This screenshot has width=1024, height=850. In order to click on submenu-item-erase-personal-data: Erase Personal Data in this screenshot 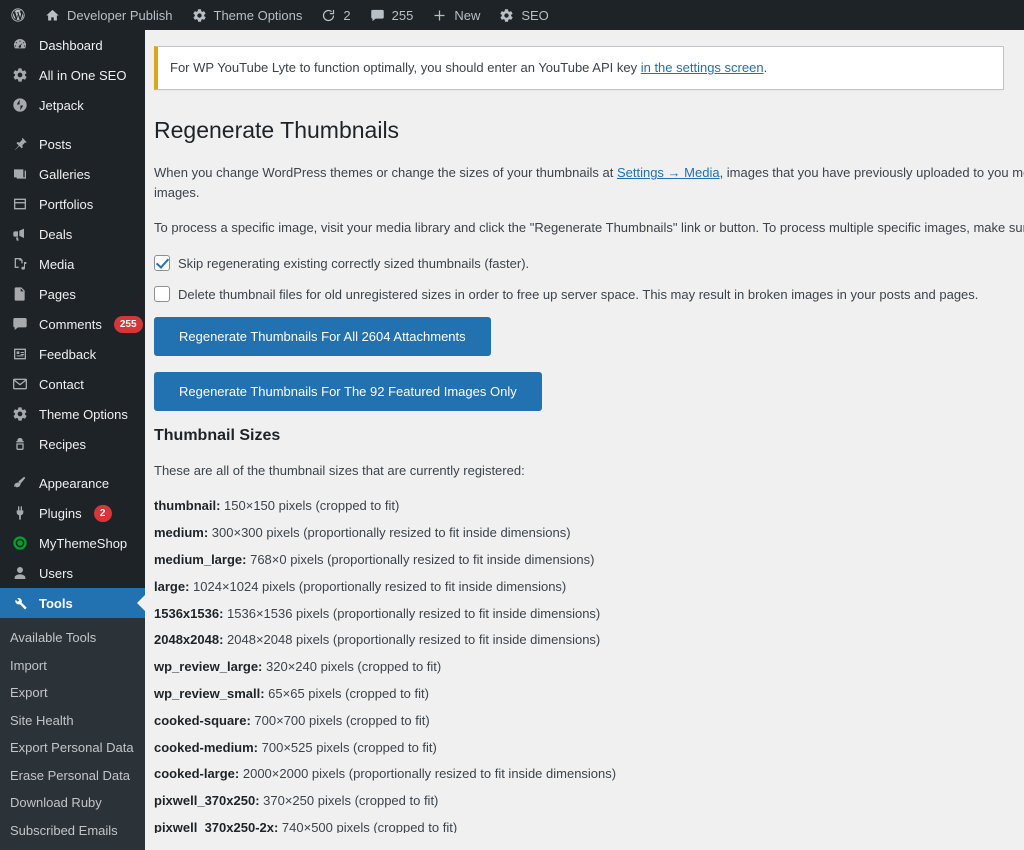, I will do `click(72, 776)`.